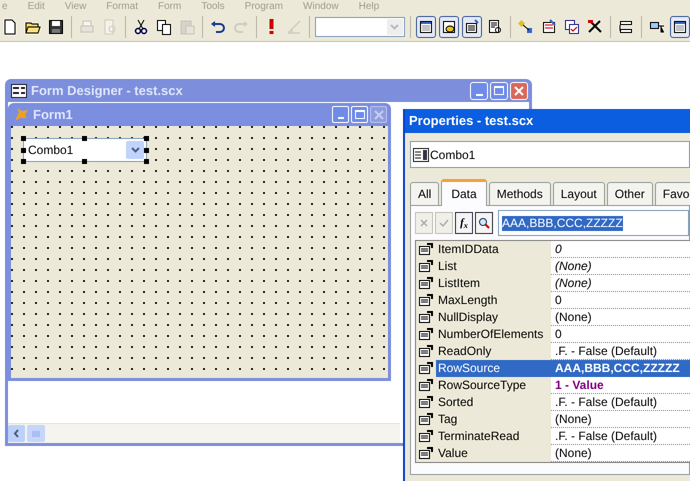 This screenshot has width=690, height=481. I want to click on function-button: f$_{x}$, so click(464, 223).